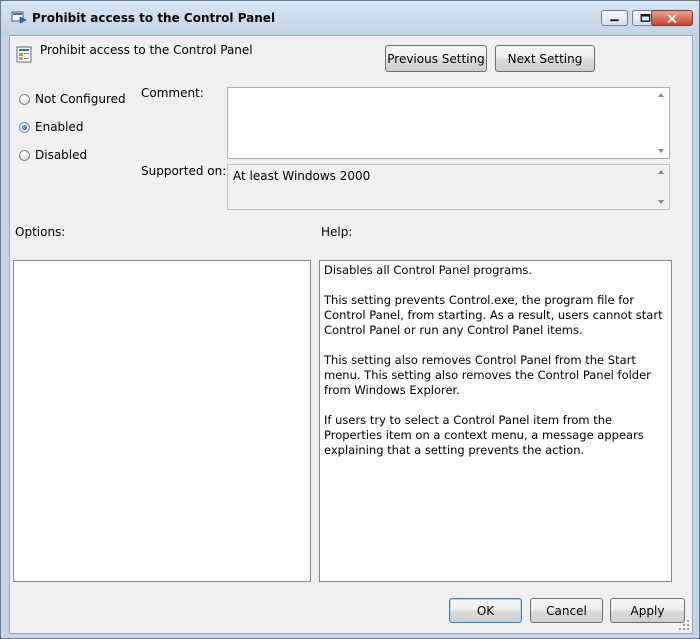  I want to click on supported-on-scrollbar, so click(661, 187).